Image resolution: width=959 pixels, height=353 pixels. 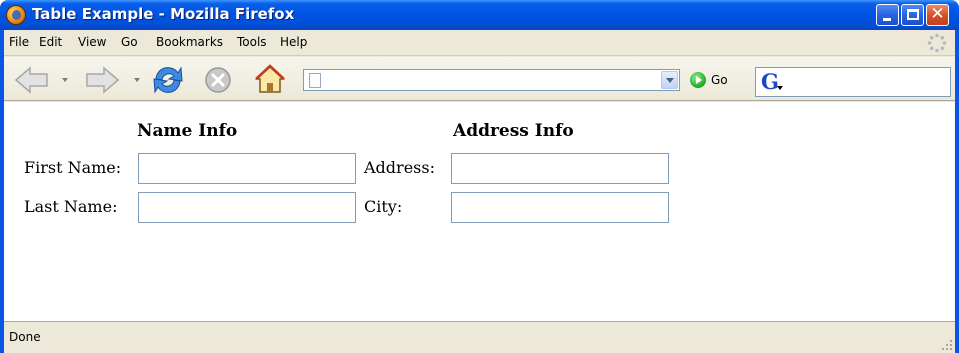 I want to click on go-button-label: Go, so click(x=719, y=80).